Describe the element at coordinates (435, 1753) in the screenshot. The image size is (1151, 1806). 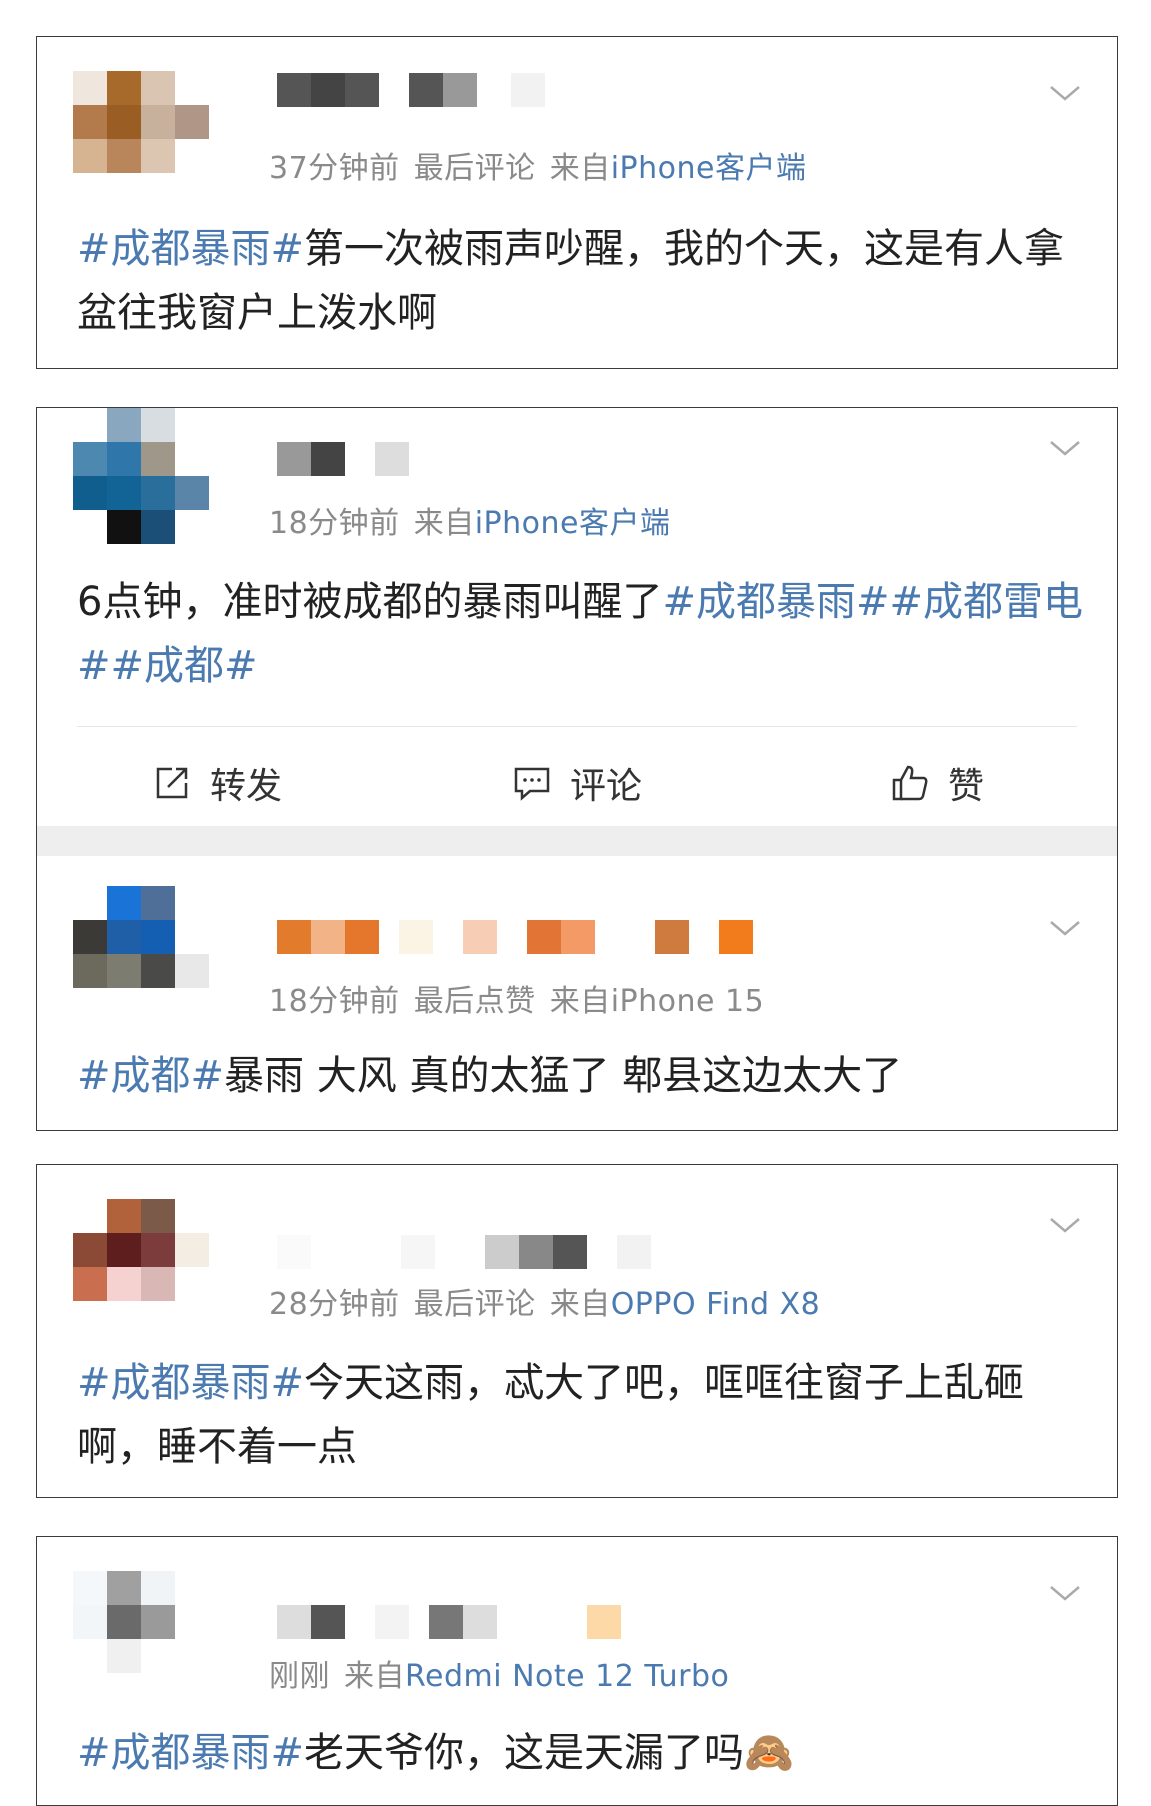
I see `post-text: #成都暴雨#老天爷你，这是天漏了吗🙈` at that location.